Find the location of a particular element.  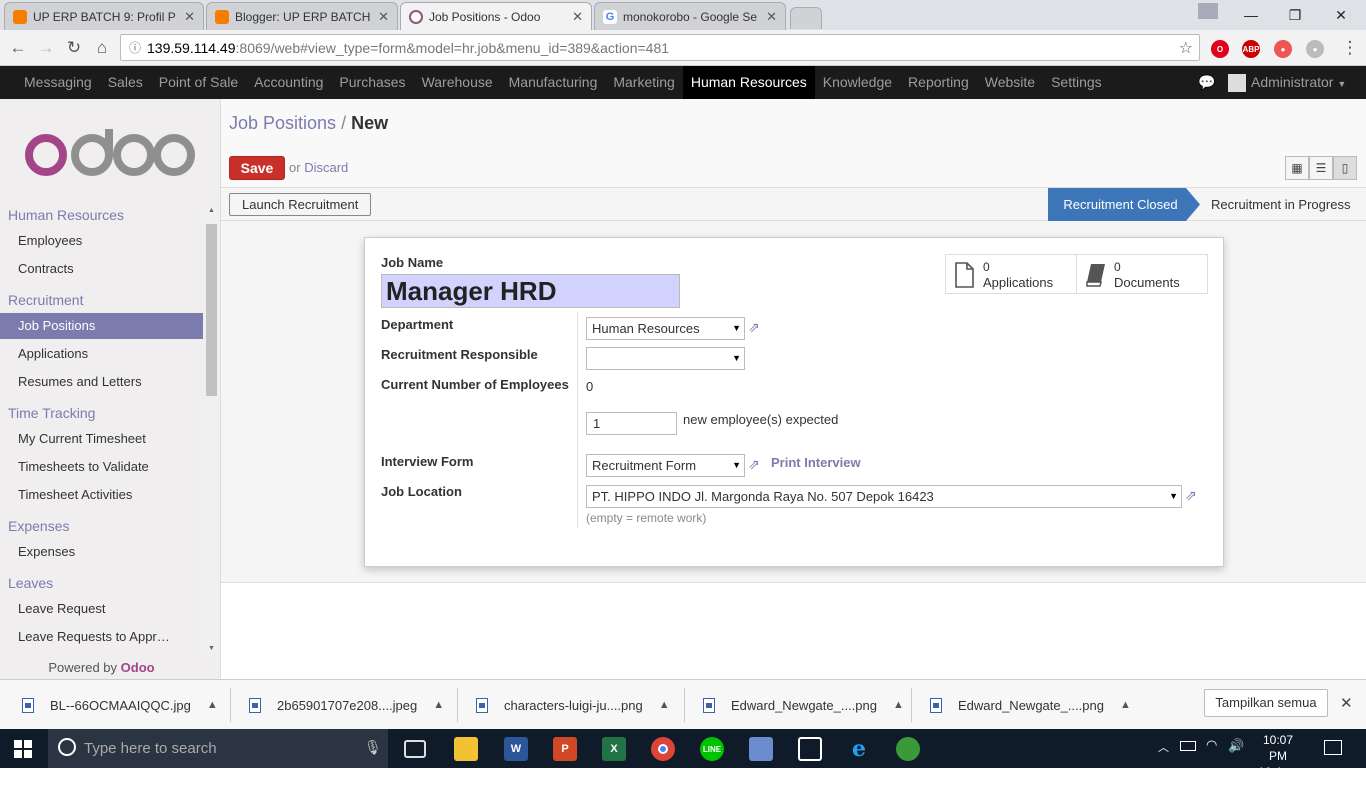

microphone-icon: 🎙 is located at coordinates (373, 747).